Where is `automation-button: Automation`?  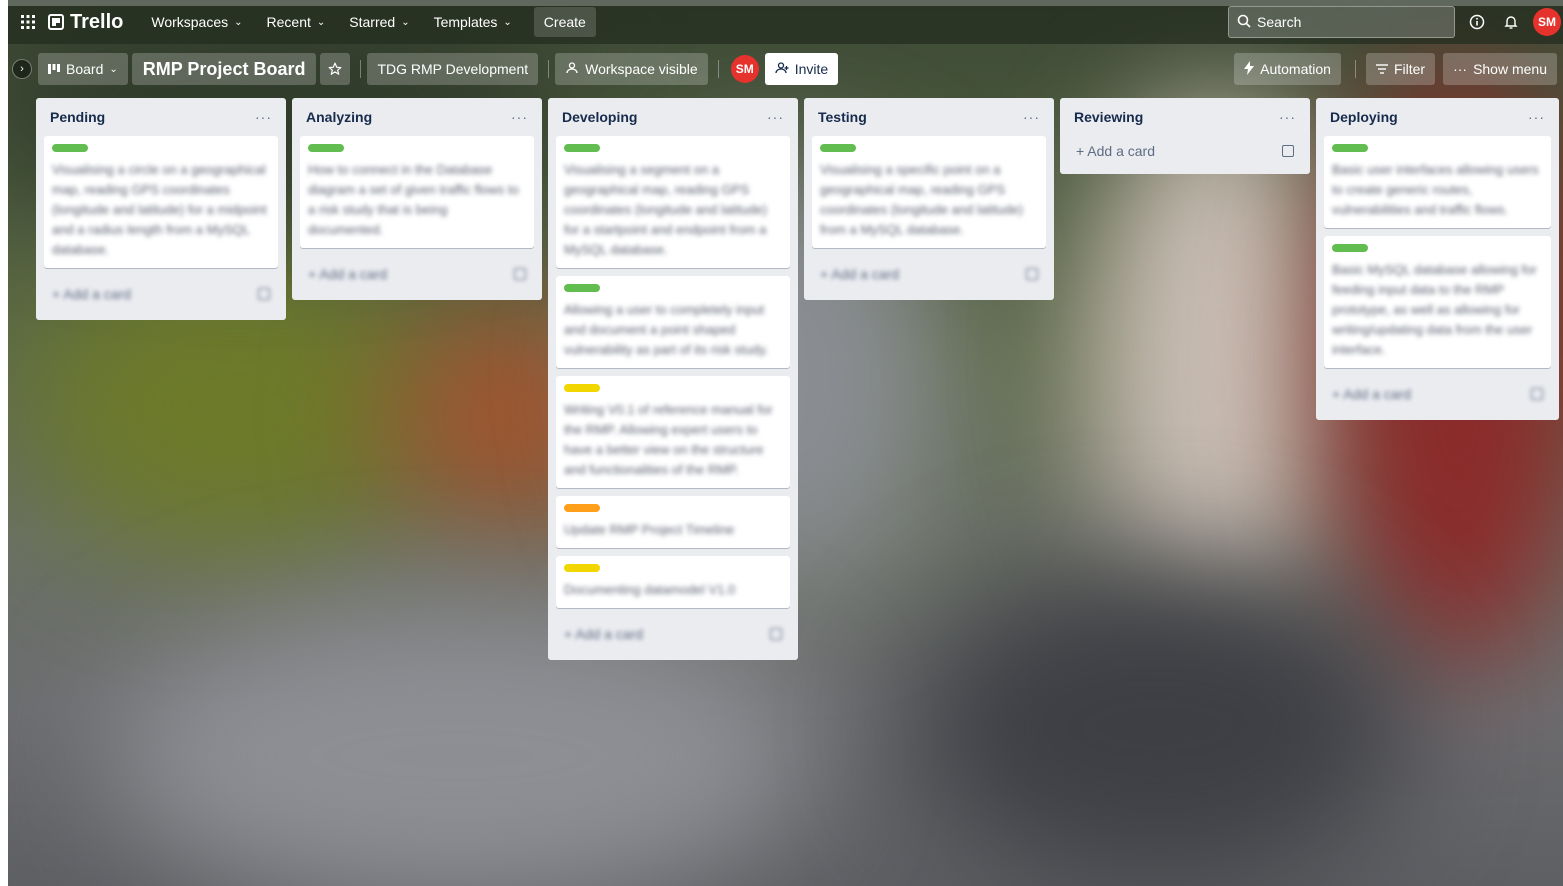
automation-button: Automation is located at coordinates (1287, 69).